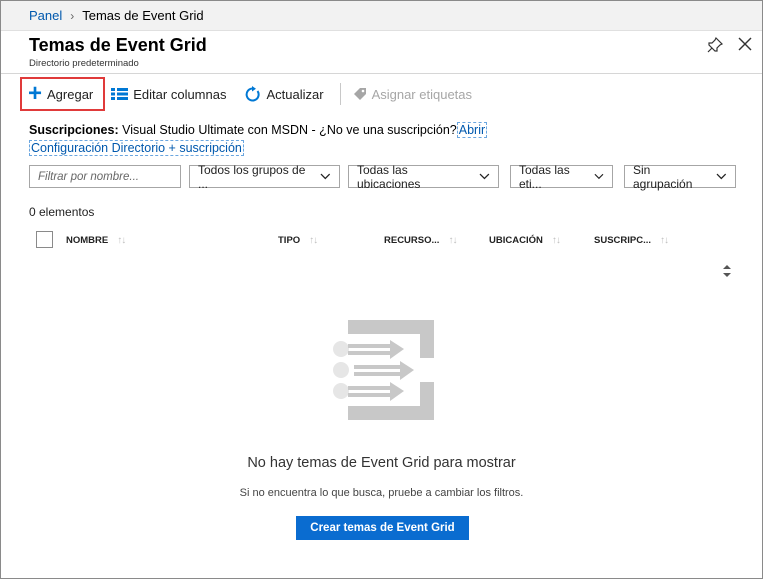 The height and width of the screenshot is (579, 763). What do you see at coordinates (62, 212) in the screenshot?
I see `item-count: 0 elementos` at bounding box center [62, 212].